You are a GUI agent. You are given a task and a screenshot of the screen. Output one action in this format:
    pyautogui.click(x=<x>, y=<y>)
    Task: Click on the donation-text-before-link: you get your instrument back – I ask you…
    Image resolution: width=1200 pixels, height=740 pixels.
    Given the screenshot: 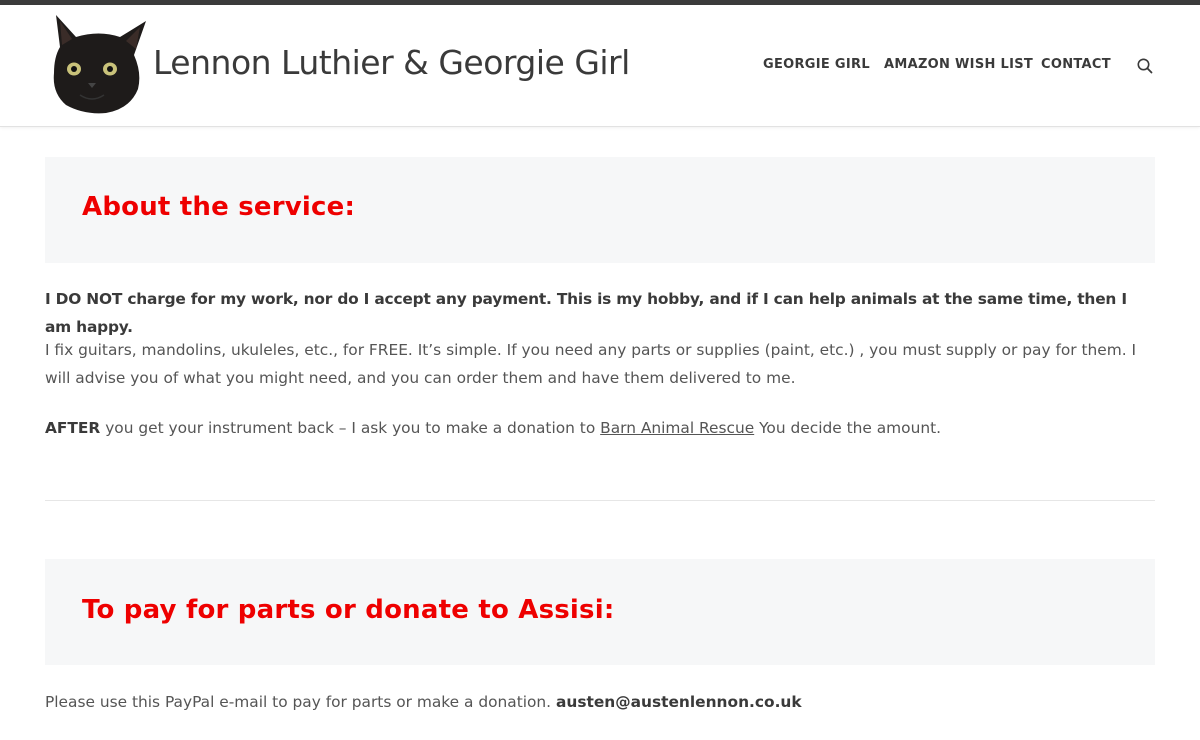 What is the action you would take?
    pyautogui.click(x=350, y=428)
    